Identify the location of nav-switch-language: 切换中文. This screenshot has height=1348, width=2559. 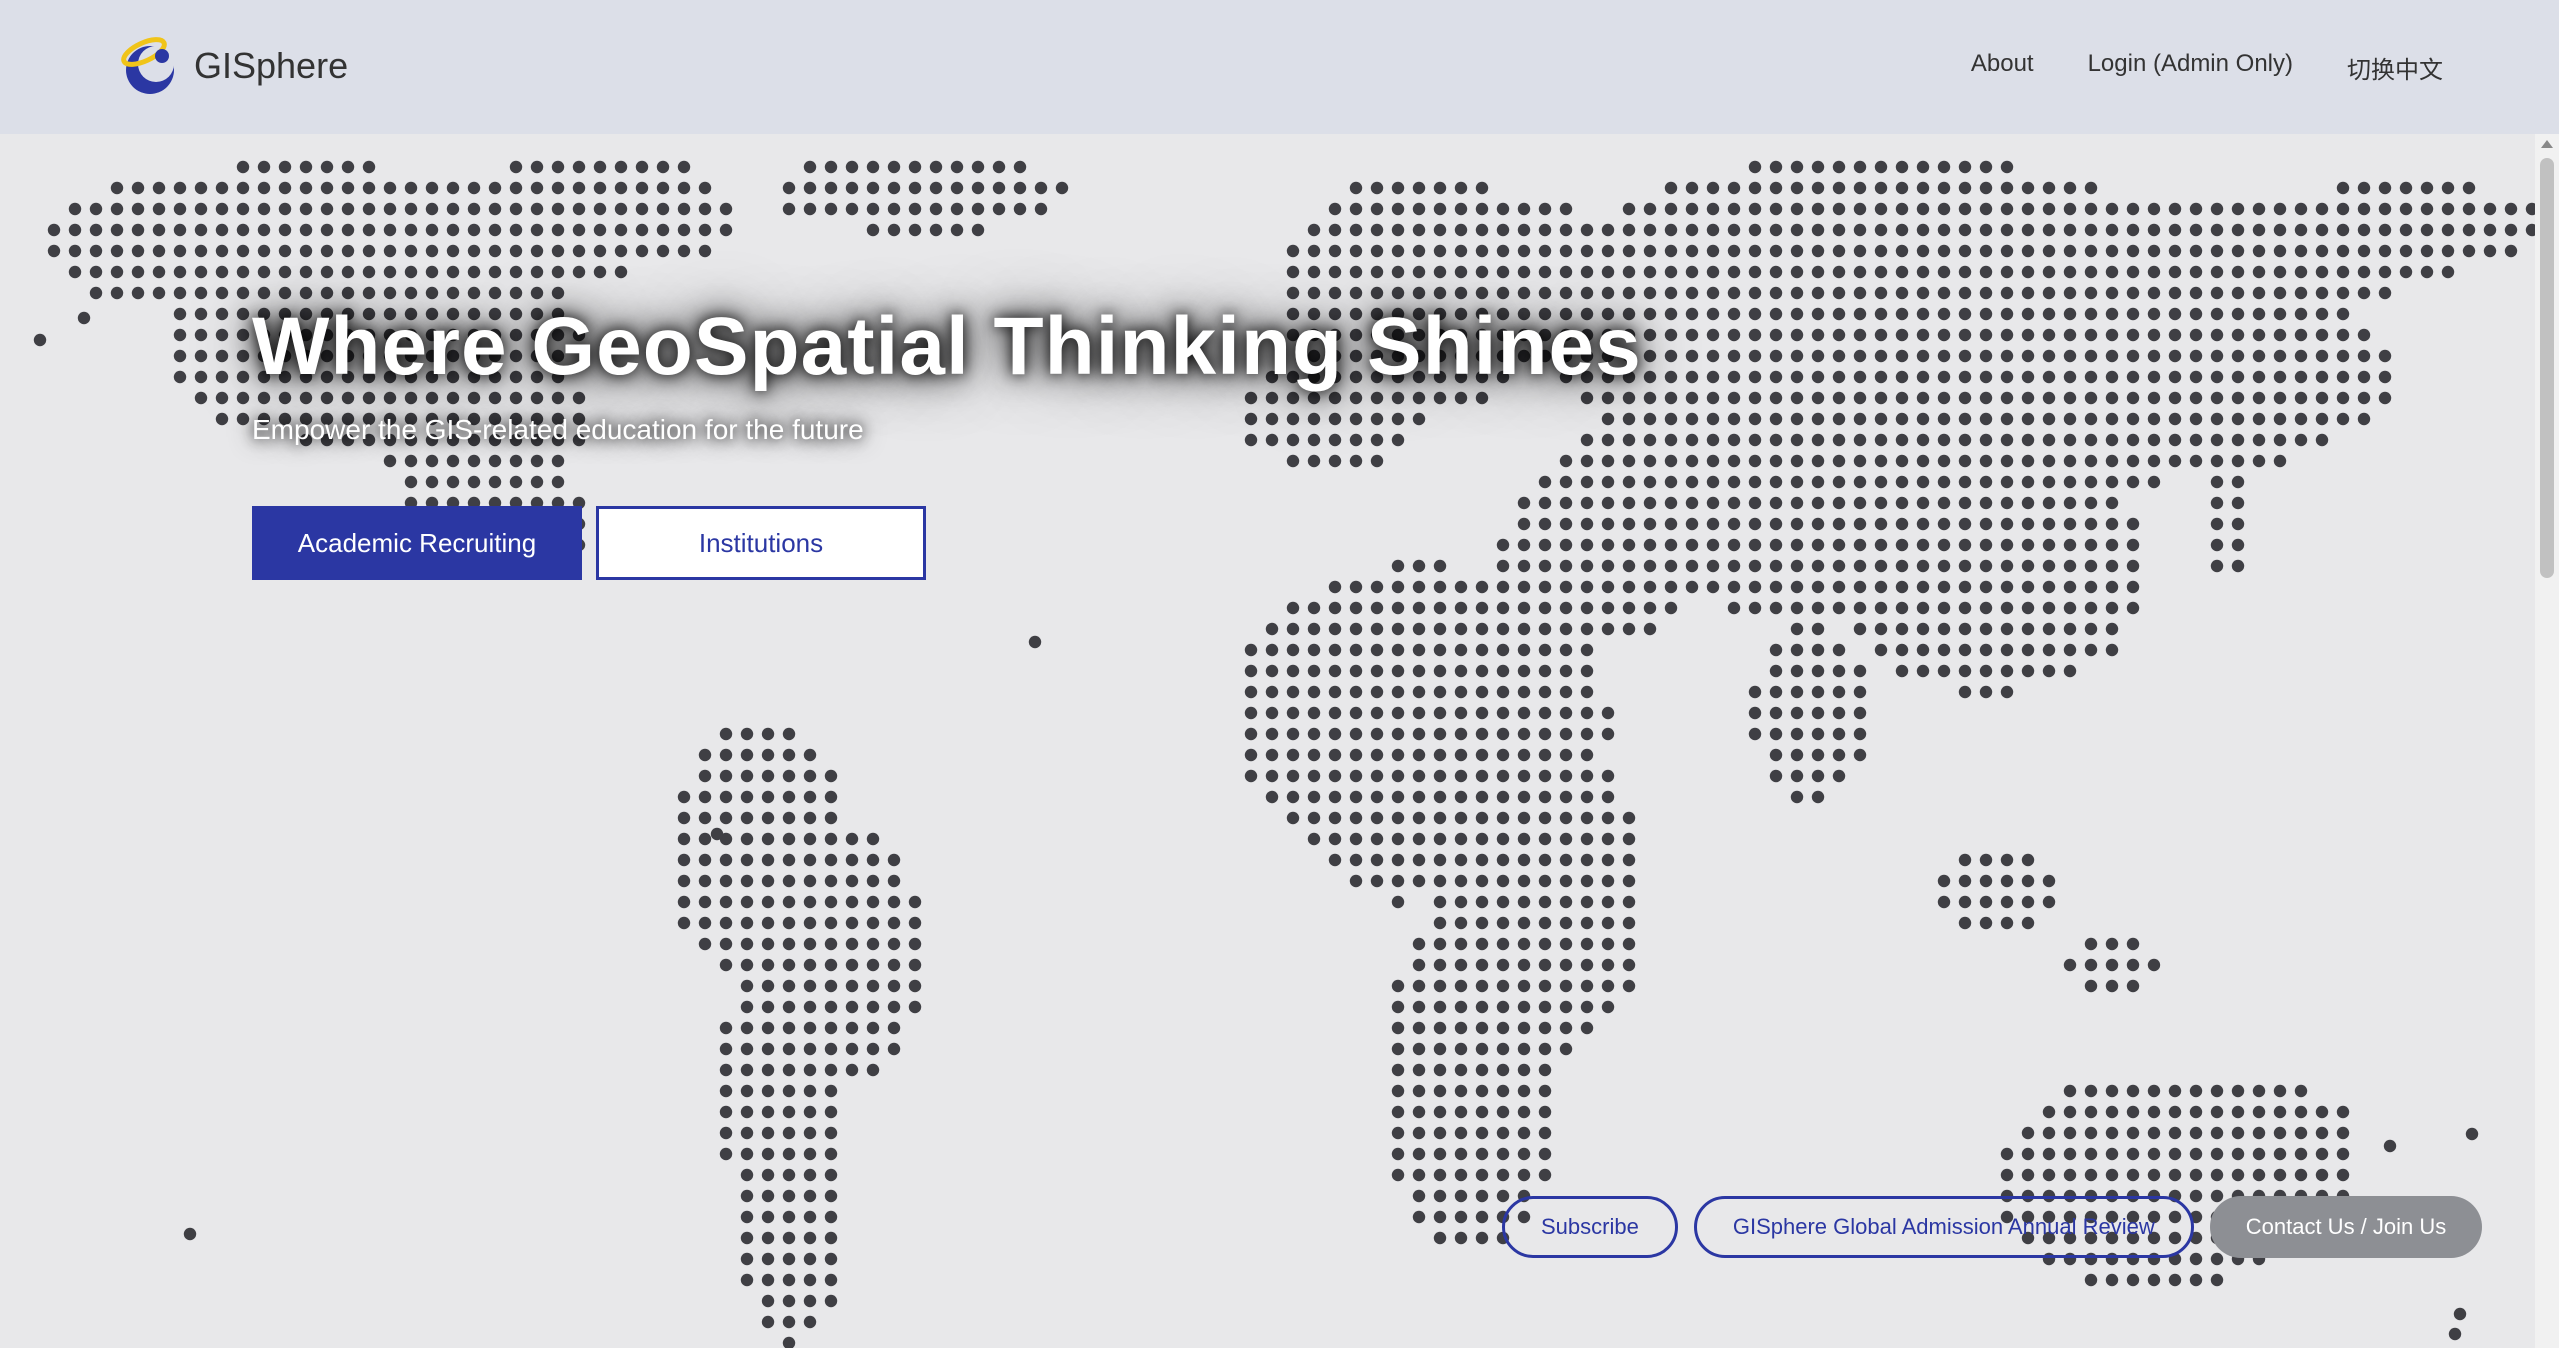
(2395, 67).